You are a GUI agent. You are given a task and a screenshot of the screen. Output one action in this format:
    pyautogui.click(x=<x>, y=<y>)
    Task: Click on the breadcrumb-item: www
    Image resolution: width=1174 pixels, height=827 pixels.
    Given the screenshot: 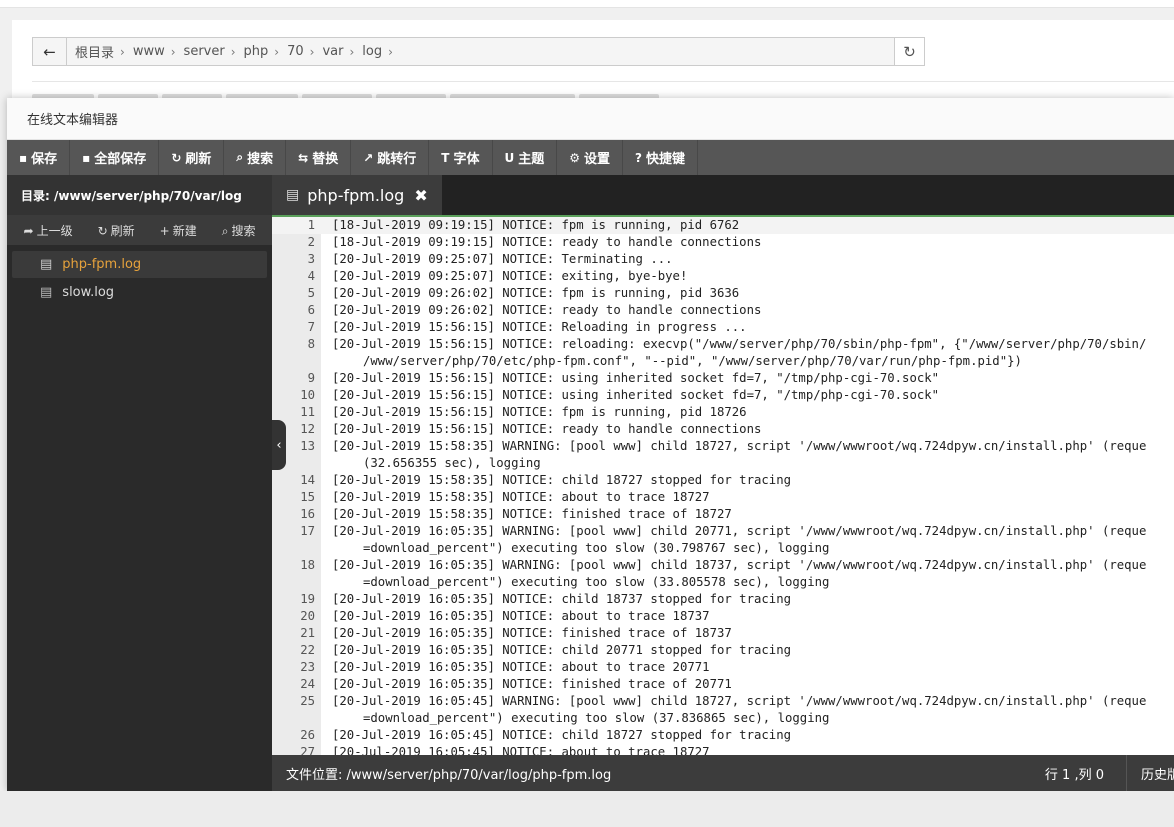 What is the action you would take?
    pyautogui.click(x=149, y=51)
    